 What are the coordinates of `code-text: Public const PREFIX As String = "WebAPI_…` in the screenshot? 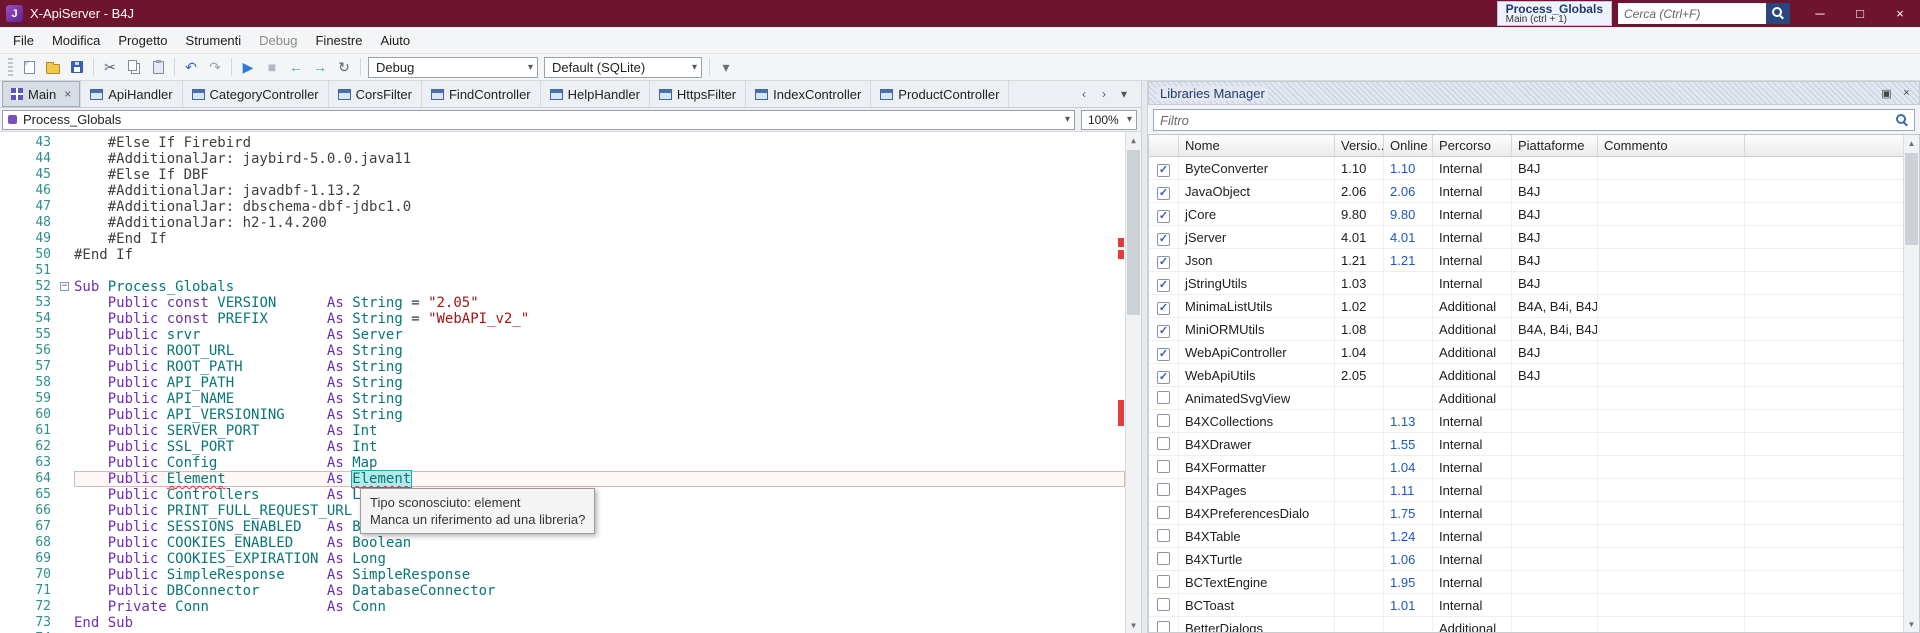 It's located at (599, 319).